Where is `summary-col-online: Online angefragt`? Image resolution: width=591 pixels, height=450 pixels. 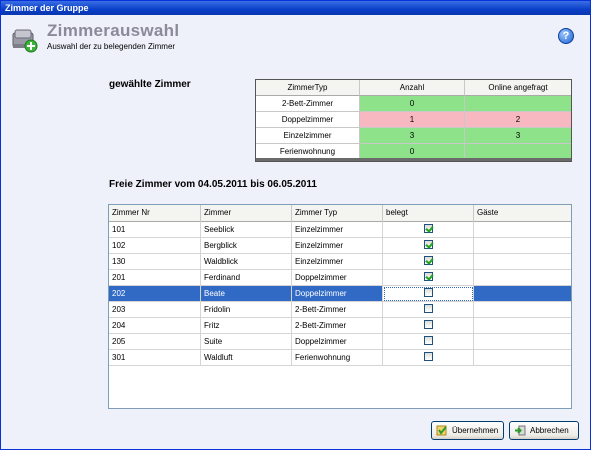 summary-col-online: Online angefragt is located at coordinates (518, 88).